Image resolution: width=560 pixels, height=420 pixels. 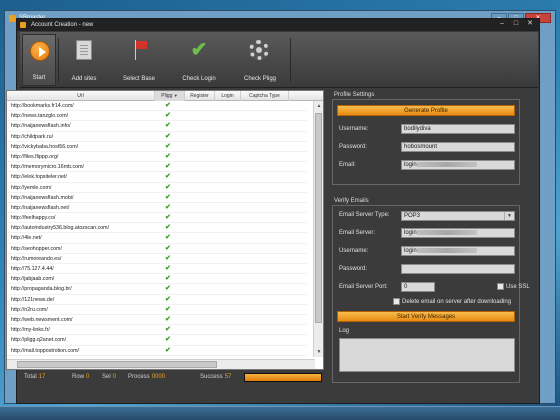 What do you see at coordinates (319, 106) in the screenshot?
I see `scroll-up-arrow-icon: ▲` at bounding box center [319, 106].